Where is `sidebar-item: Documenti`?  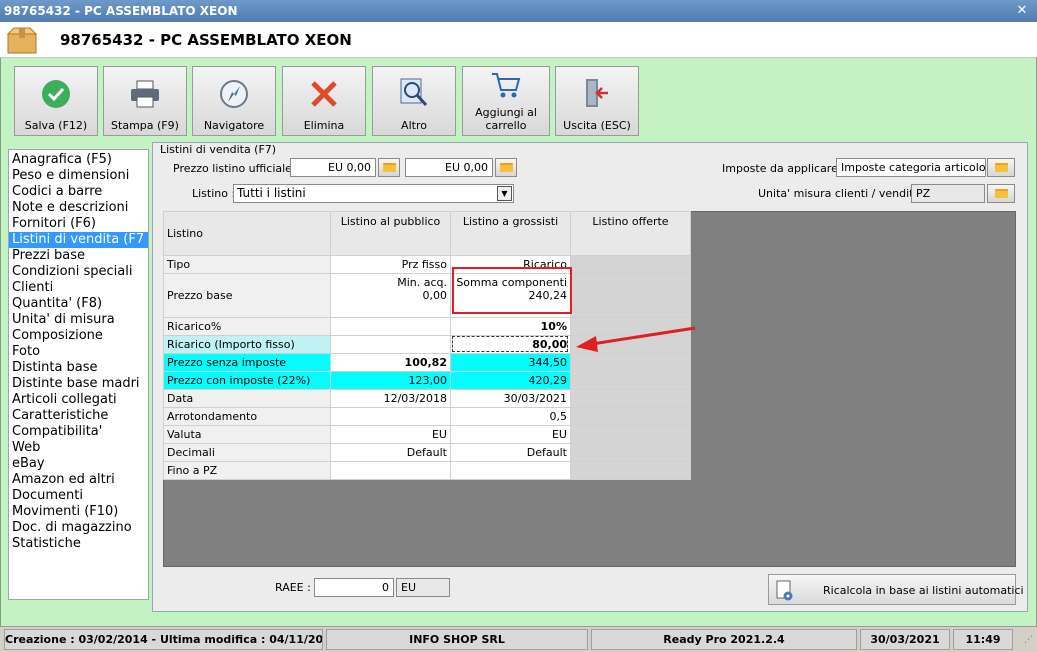 sidebar-item: Documenti is located at coordinates (78, 496).